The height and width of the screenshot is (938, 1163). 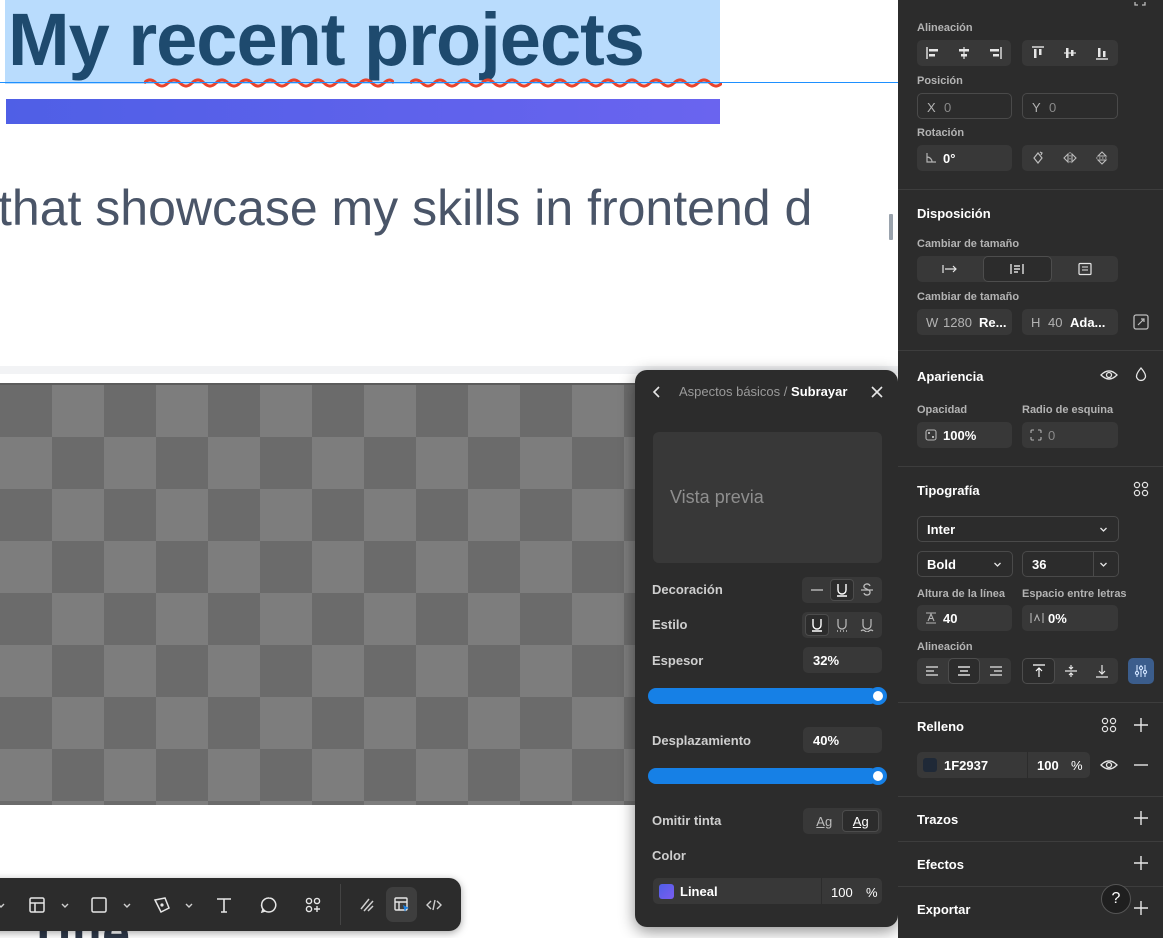 What do you see at coordinates (1070, 435) in the screenshot?
I see `corner-radius-input: 0` at bounding box center [1070, 435].